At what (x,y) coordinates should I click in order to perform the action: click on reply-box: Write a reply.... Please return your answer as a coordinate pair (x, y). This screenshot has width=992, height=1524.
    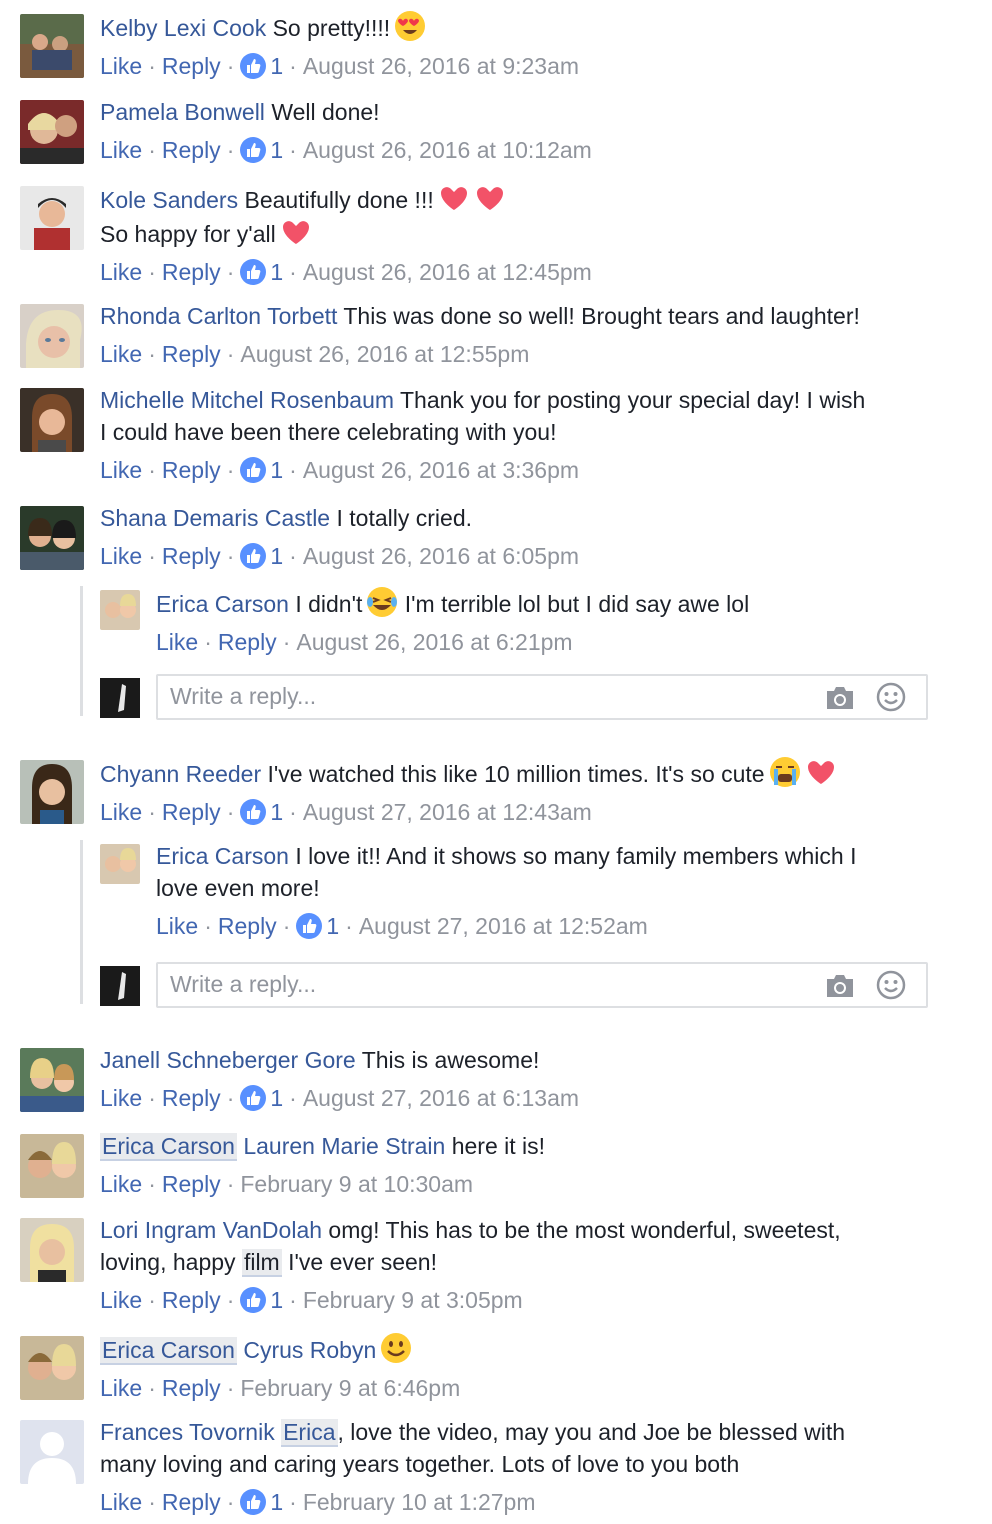
    Looking at the image, I should click on (514, 698).